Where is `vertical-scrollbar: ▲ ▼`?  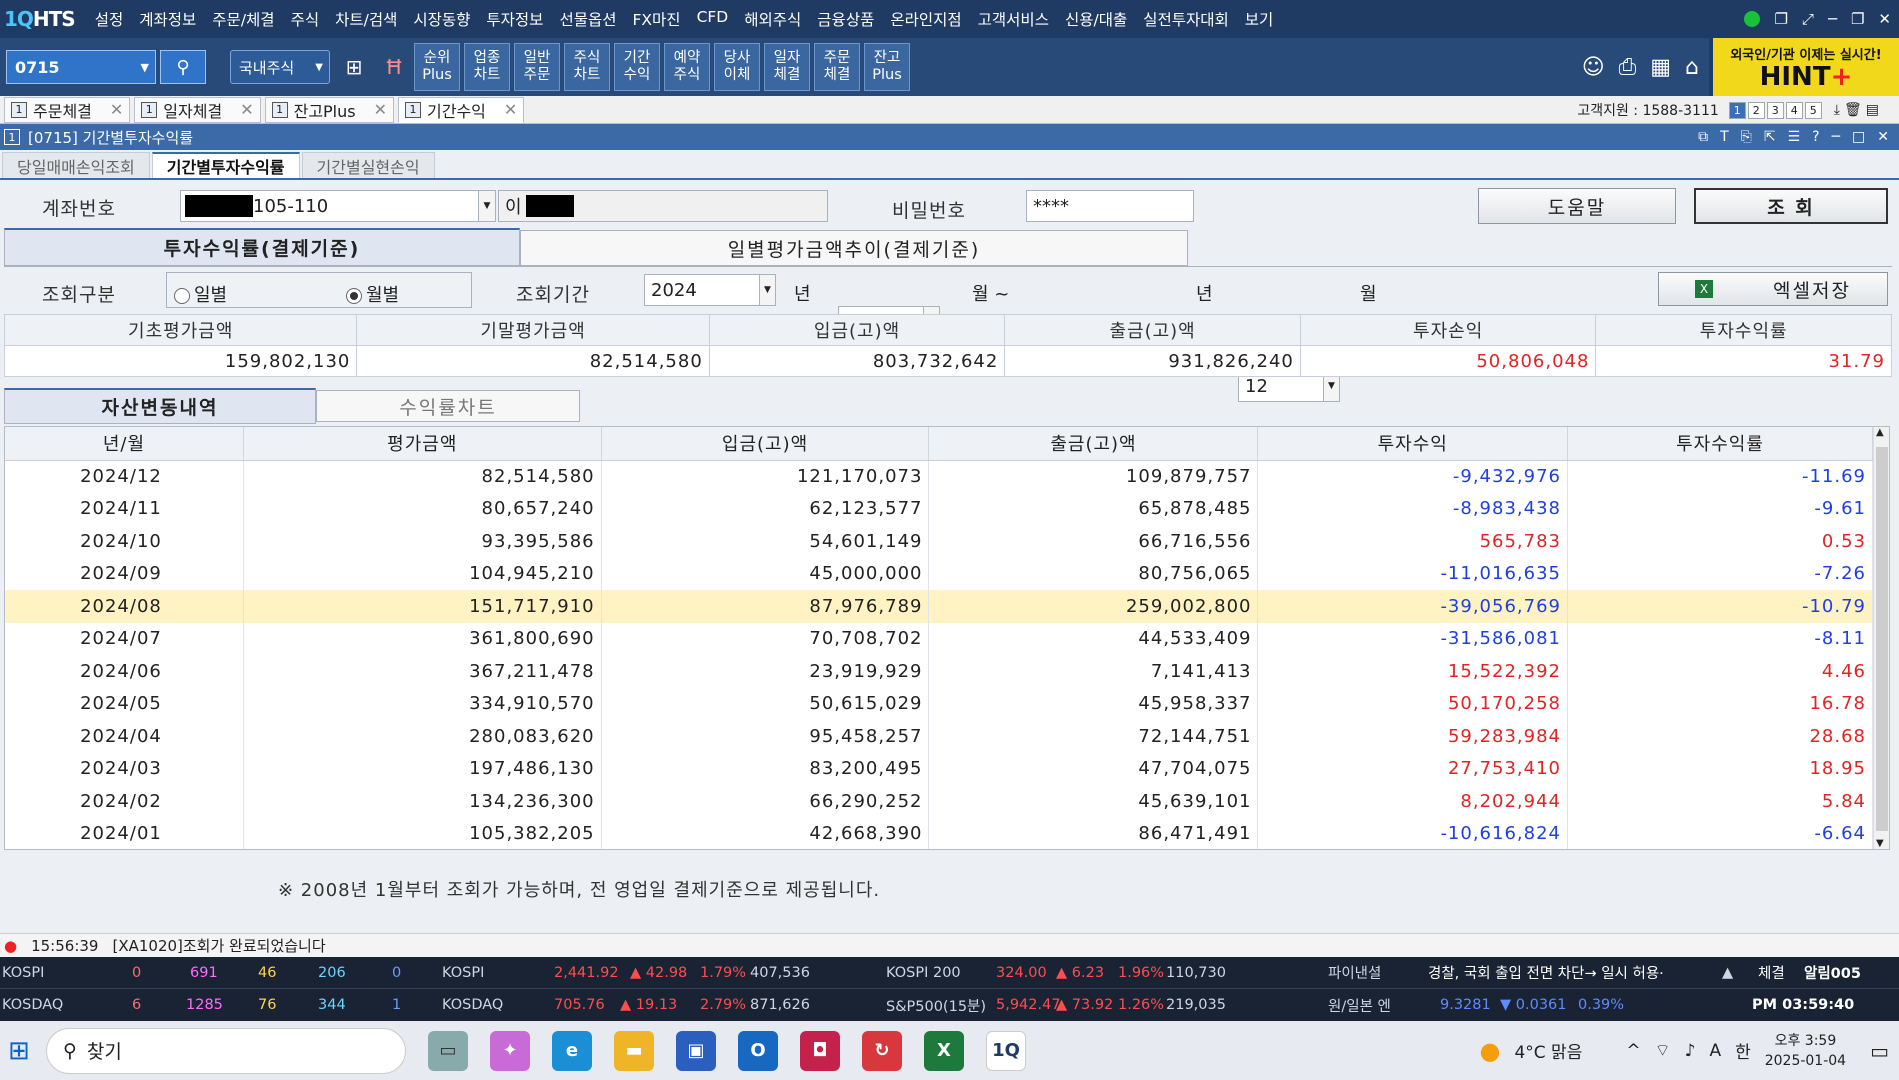 vertical-scrollbar: ▲ ▼ is located at coordinates (1881, 638).